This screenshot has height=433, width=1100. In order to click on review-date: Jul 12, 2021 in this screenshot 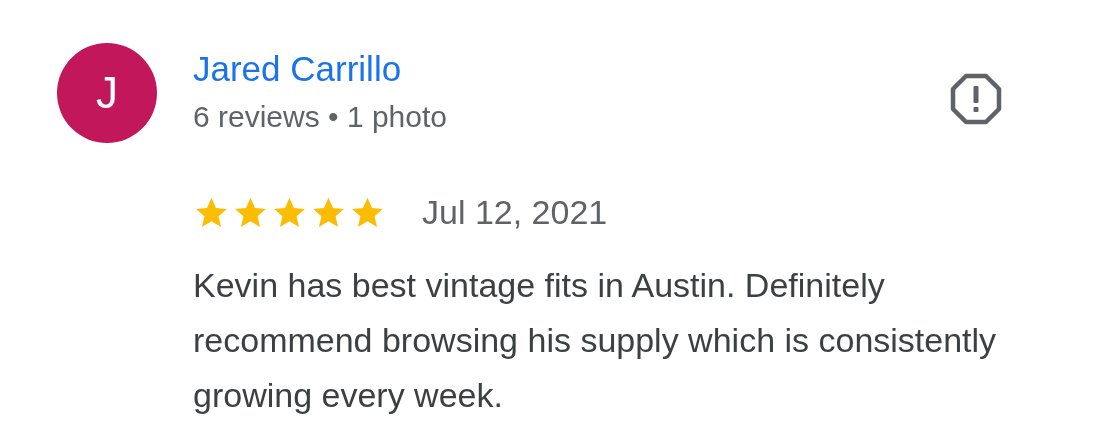, I will do `click(515, 212)`.